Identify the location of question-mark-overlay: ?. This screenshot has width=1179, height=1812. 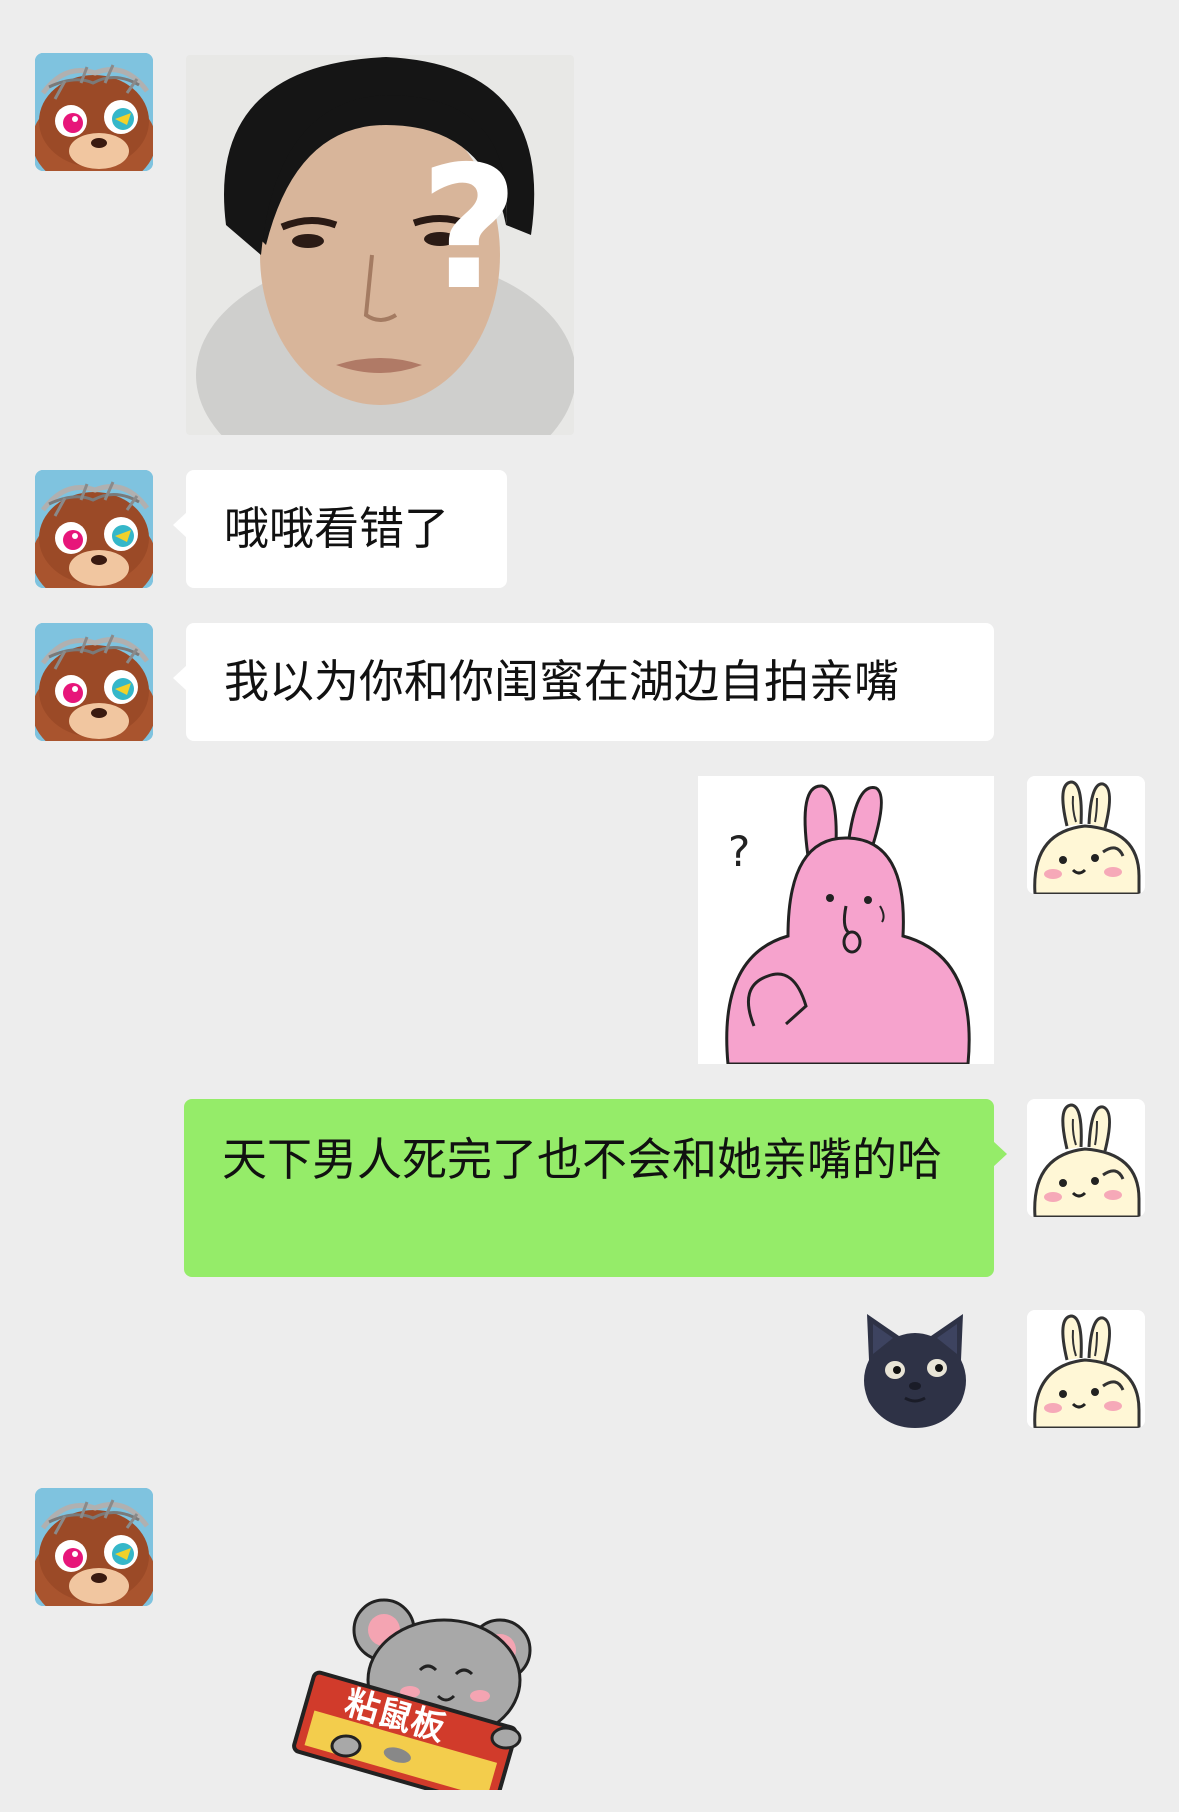
(469, 229).